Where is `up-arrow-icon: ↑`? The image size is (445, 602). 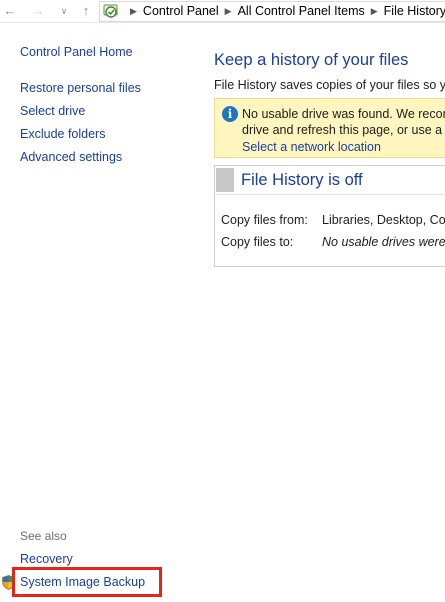
up-arrow-icon: ↑ is located at coordinates (86, 11).